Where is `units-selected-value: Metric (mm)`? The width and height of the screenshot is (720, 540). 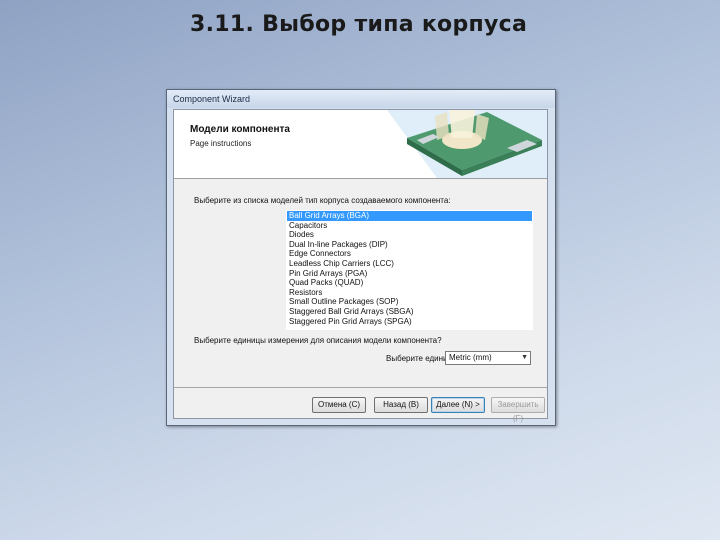 units-selected-value: Metric (mm) is located at coordinates (470, 357).